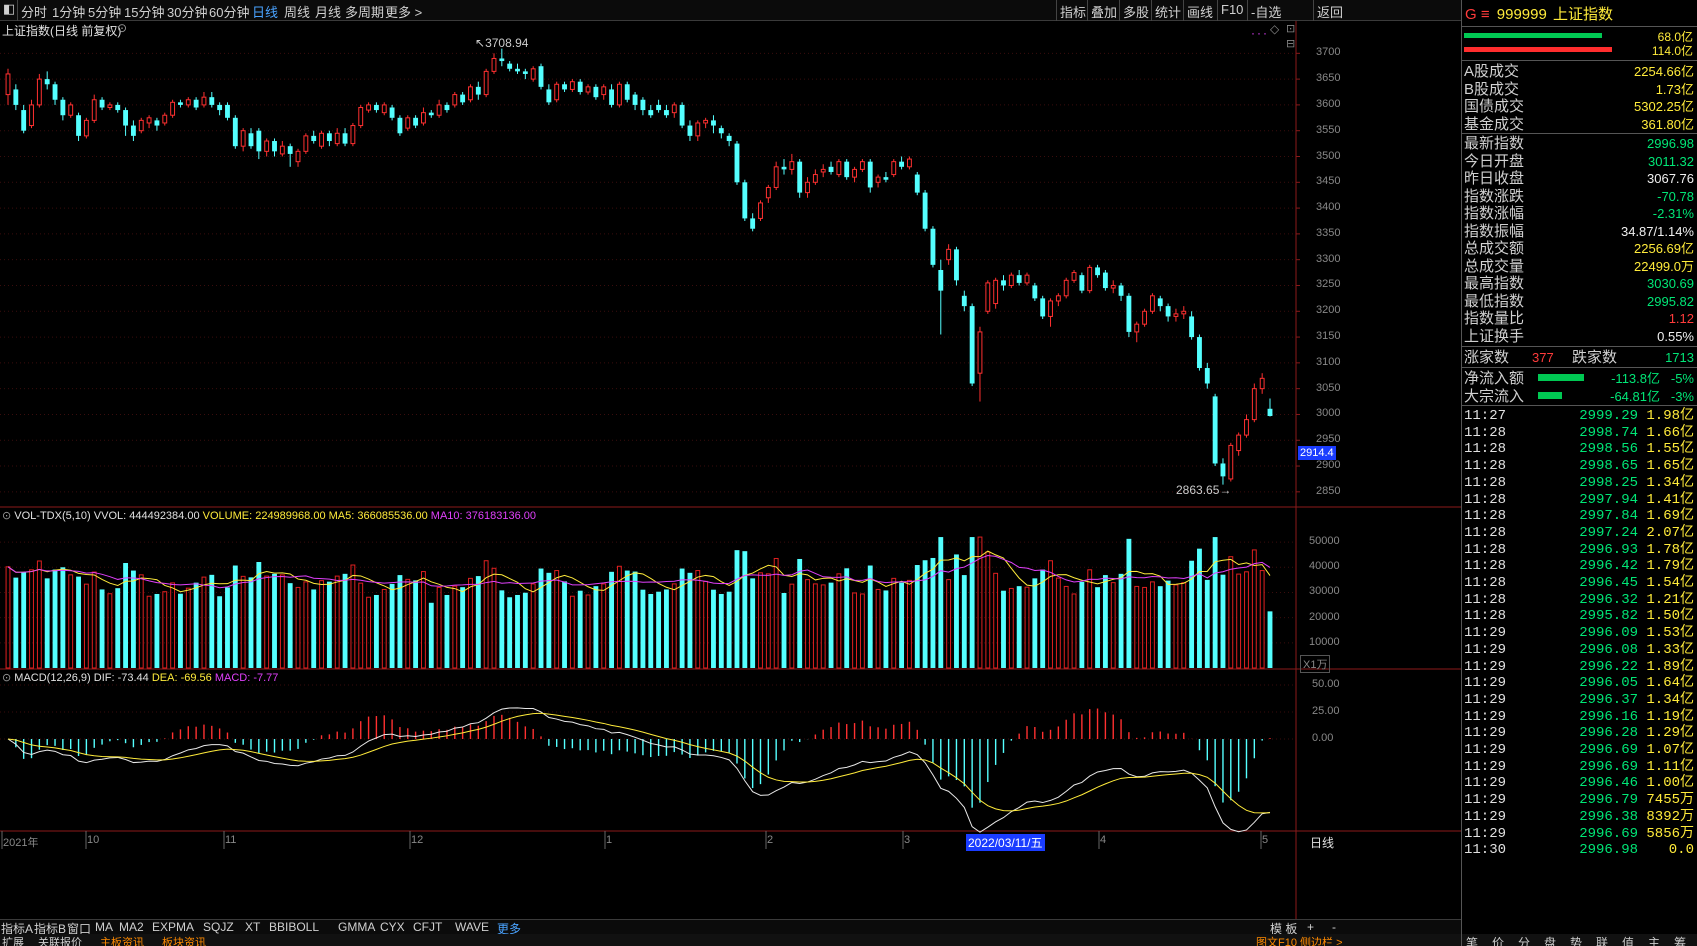  Describe the element at coordinates (294, 927) in the screenshot. I see `indicator-tab: BBIBOLL` at that location.